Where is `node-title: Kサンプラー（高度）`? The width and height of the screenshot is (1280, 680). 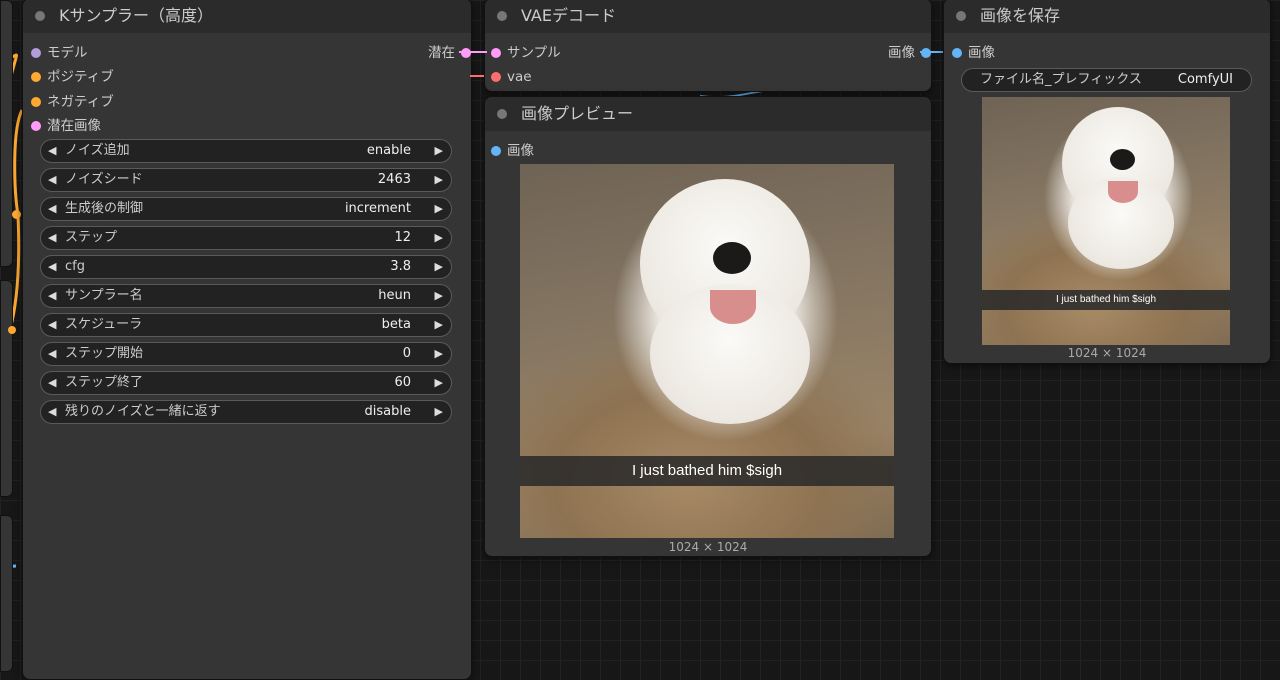
node-title: Kサンプラー（高度） is located at coordinates (136, 15).